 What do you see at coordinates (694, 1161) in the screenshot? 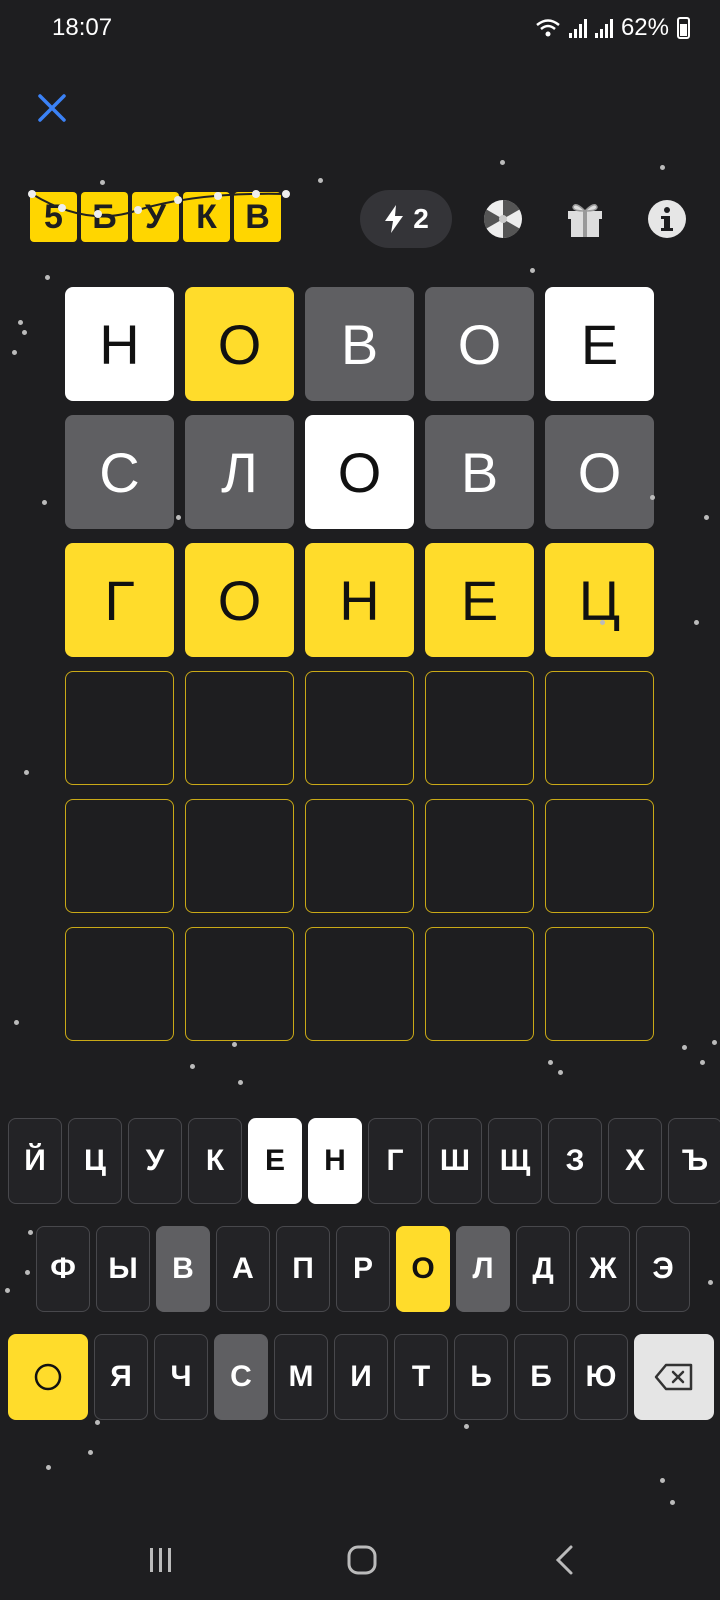
I see `key-Ъ: Ъ` at bounding box center [694, 1161].